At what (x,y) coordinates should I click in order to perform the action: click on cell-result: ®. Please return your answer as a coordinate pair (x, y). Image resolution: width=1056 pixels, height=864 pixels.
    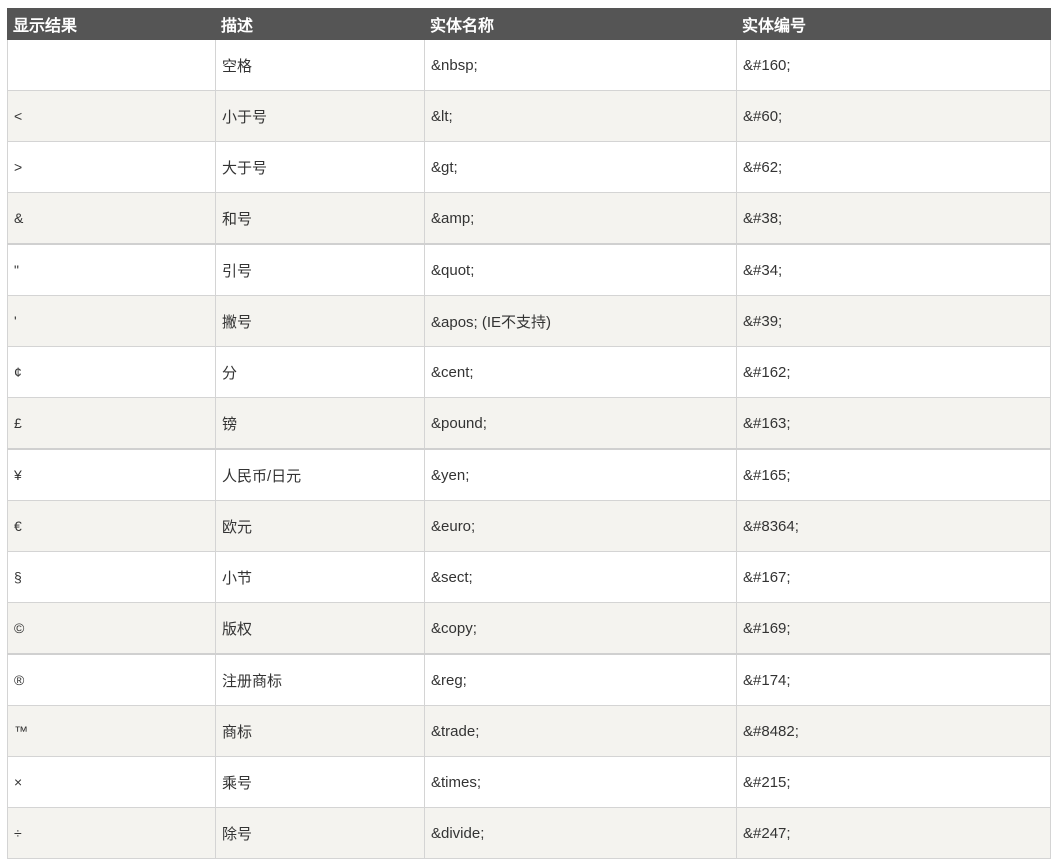
    Looking at the image, I should click on (111, 679).